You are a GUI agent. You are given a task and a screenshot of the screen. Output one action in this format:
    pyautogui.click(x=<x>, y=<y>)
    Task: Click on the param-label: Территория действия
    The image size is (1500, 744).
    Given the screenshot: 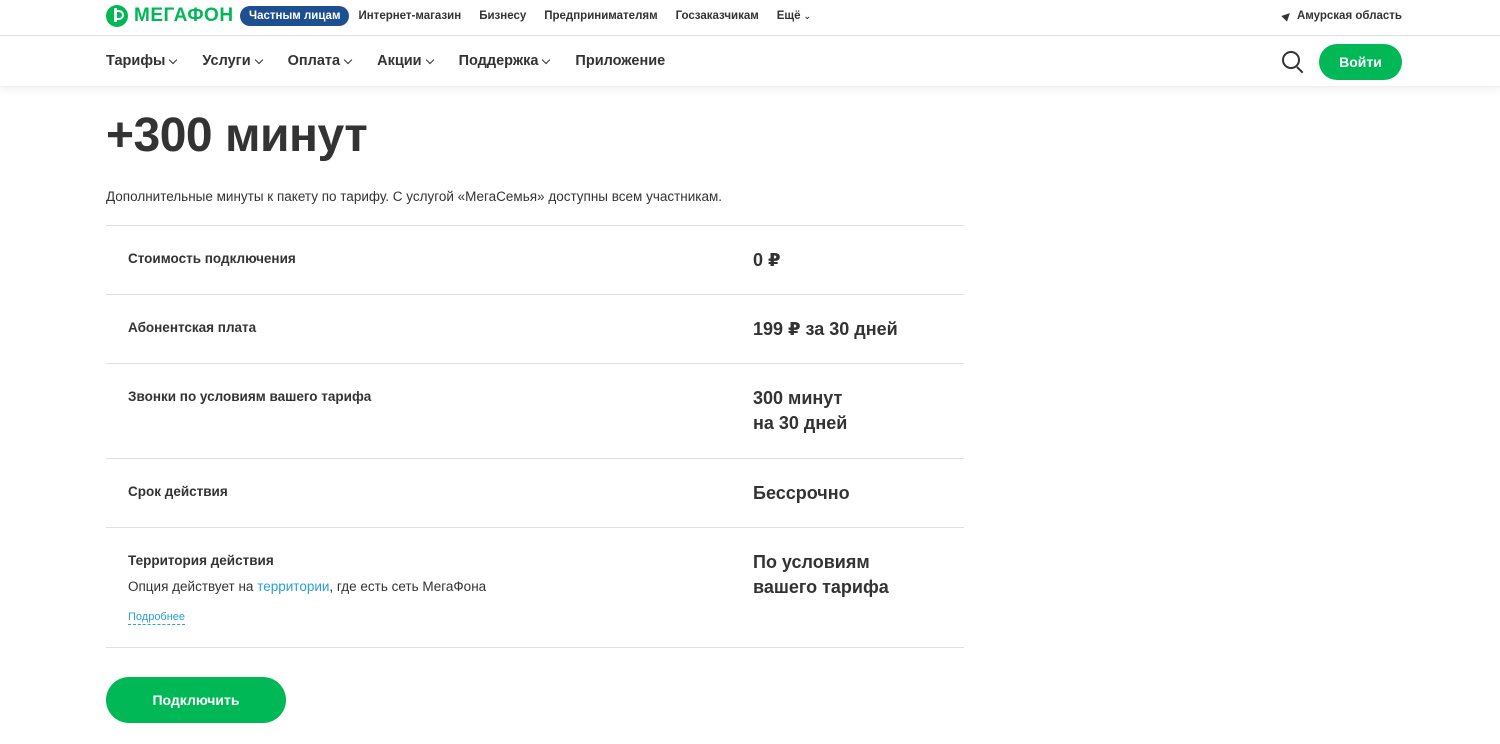 What is the action you would take?
    pyautogui.click(x=201, y=560)
    